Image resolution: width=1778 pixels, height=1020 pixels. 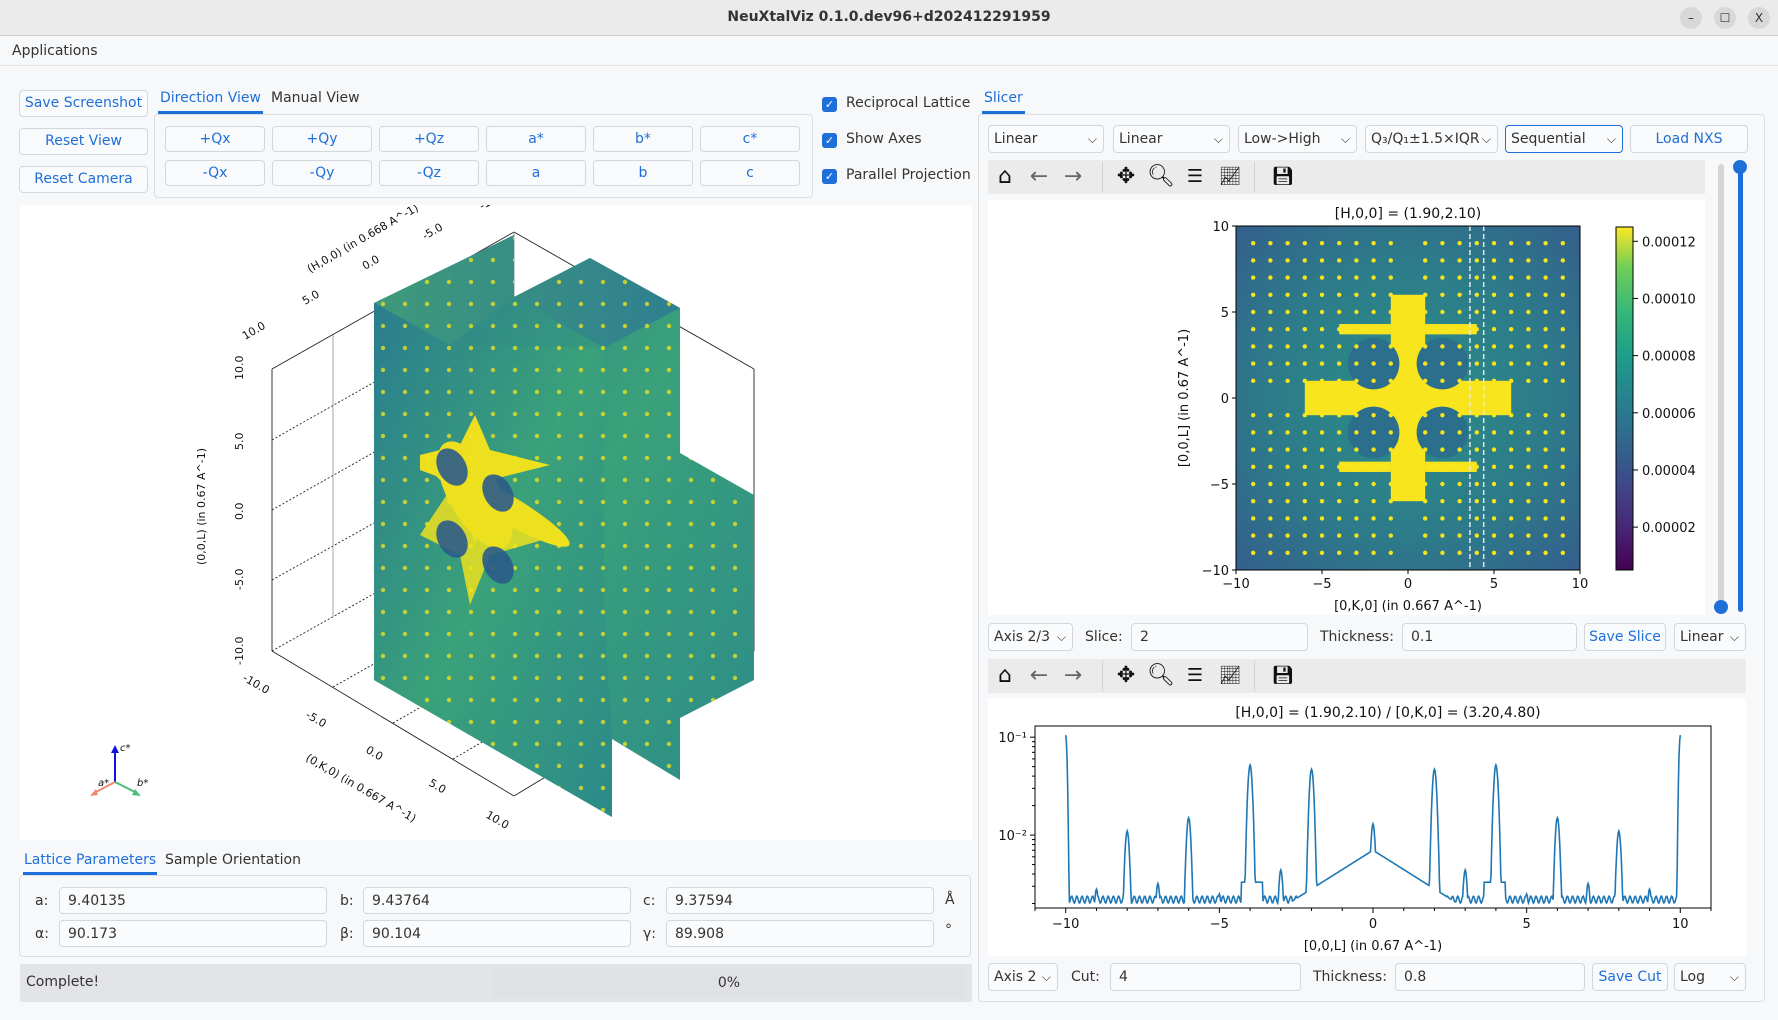 I want to click on direction-button: a, so click(x=536, y=173).